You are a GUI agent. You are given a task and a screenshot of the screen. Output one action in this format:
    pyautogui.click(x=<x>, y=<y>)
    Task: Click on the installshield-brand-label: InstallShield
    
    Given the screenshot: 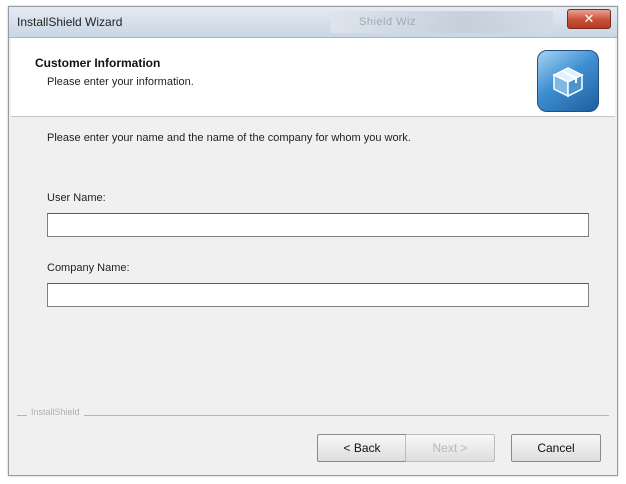 What is the action you would take?
    pyautogui.click(x=55, y=412)
    